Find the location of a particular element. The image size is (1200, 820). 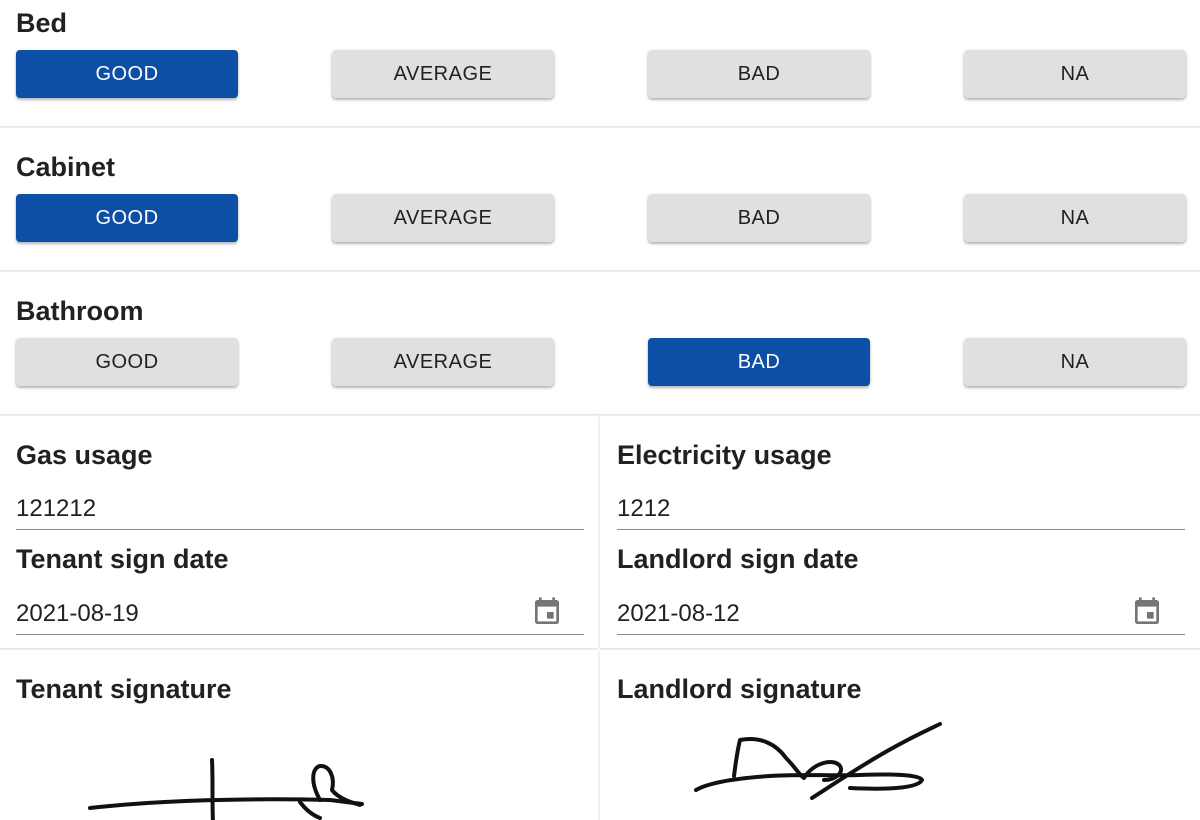

cabinet-good-button: GOOD is located at coordinates (127, 218).